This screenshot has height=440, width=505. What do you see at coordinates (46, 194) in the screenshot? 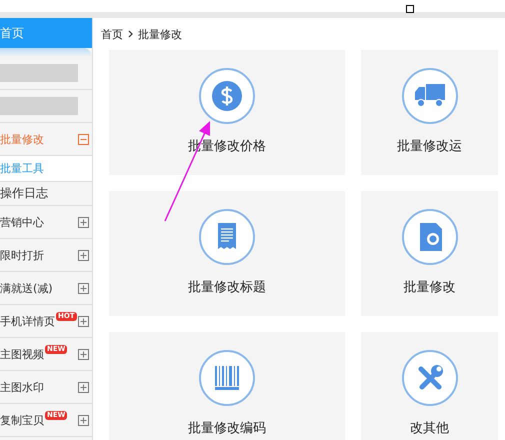
I see `sidebar-item: 操作日志` at bounding box center [46, 194].